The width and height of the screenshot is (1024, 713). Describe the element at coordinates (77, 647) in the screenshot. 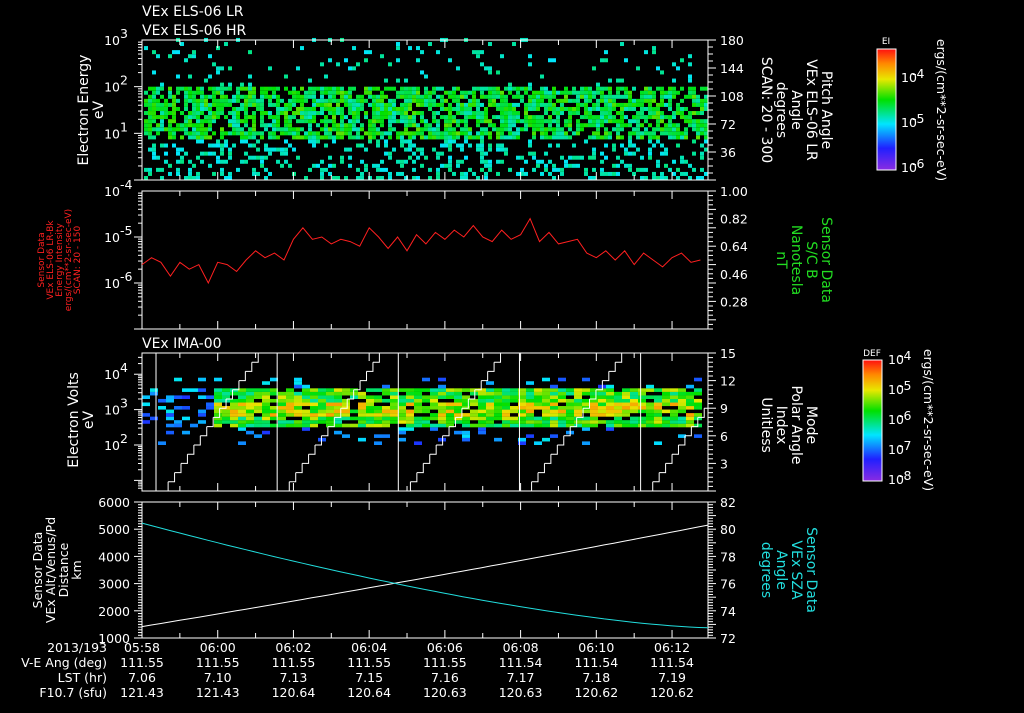

I see `date-label: 2013/193` at that location.